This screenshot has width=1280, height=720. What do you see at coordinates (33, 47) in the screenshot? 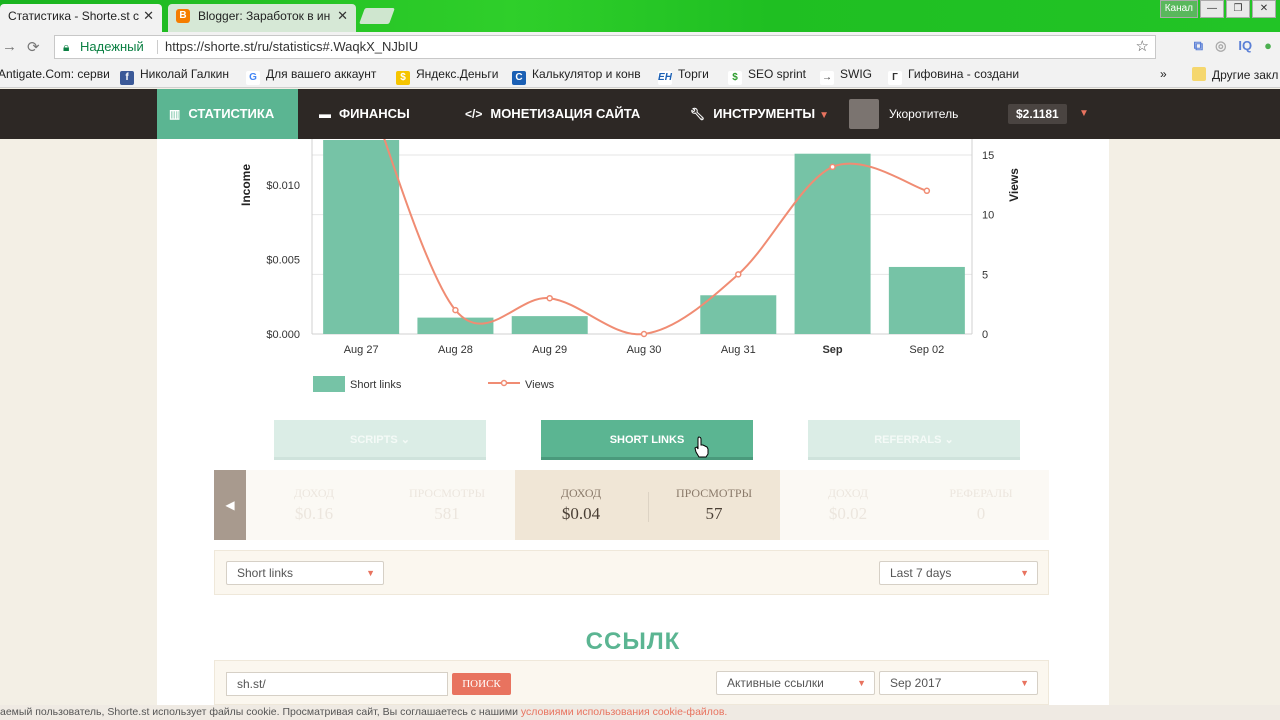
I see `reload-icon: ⟳` at bounding box center [33, 47].